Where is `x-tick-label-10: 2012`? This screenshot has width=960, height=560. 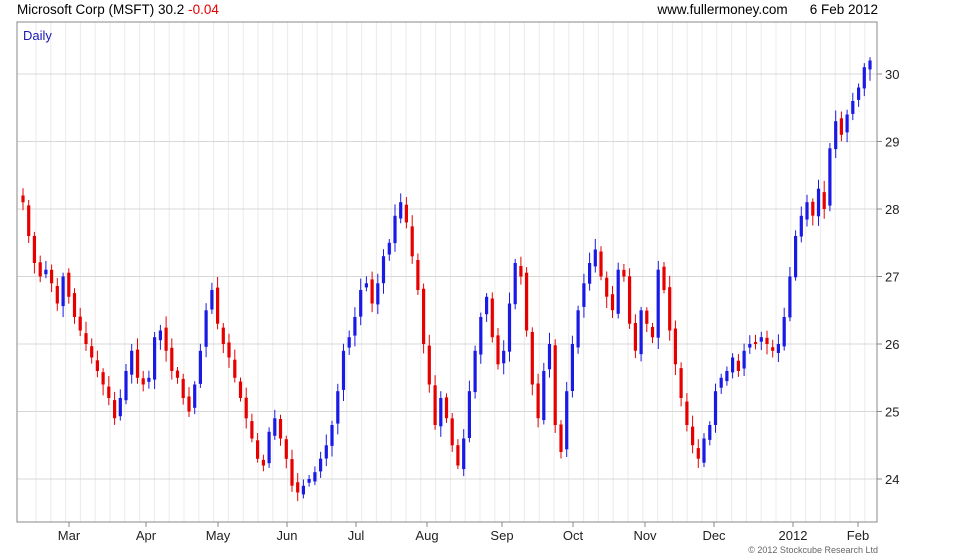
x-tick-label-10: 2012 is located at coordinates (793, 535).